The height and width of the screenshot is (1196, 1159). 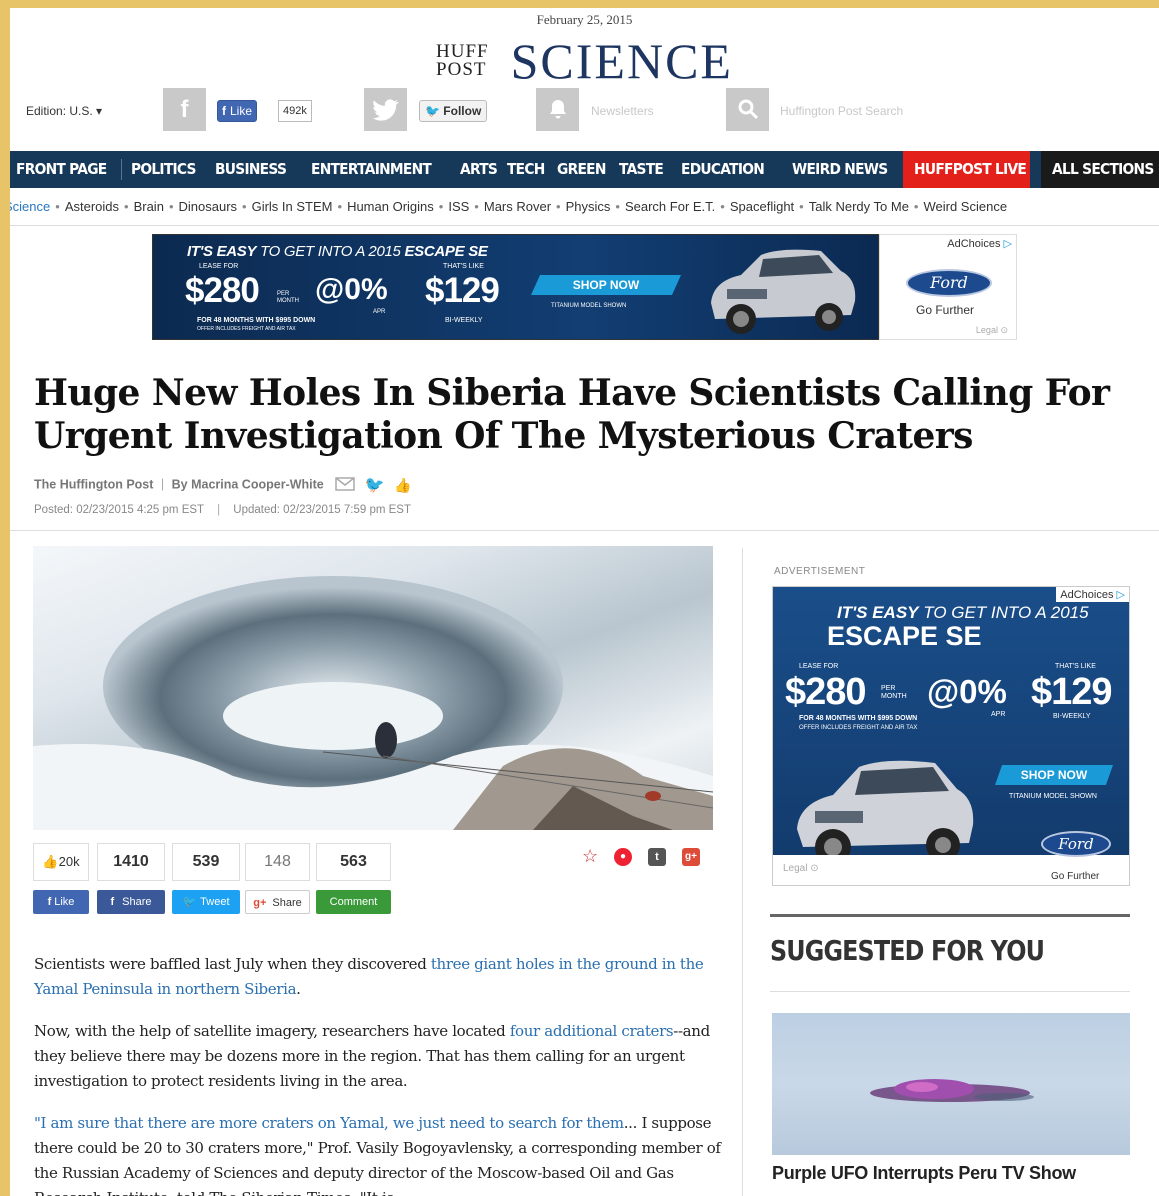 I want to click on subnav-item-talk-nerdy: Talk Nerdy To Me, so click(x=859, y=206).